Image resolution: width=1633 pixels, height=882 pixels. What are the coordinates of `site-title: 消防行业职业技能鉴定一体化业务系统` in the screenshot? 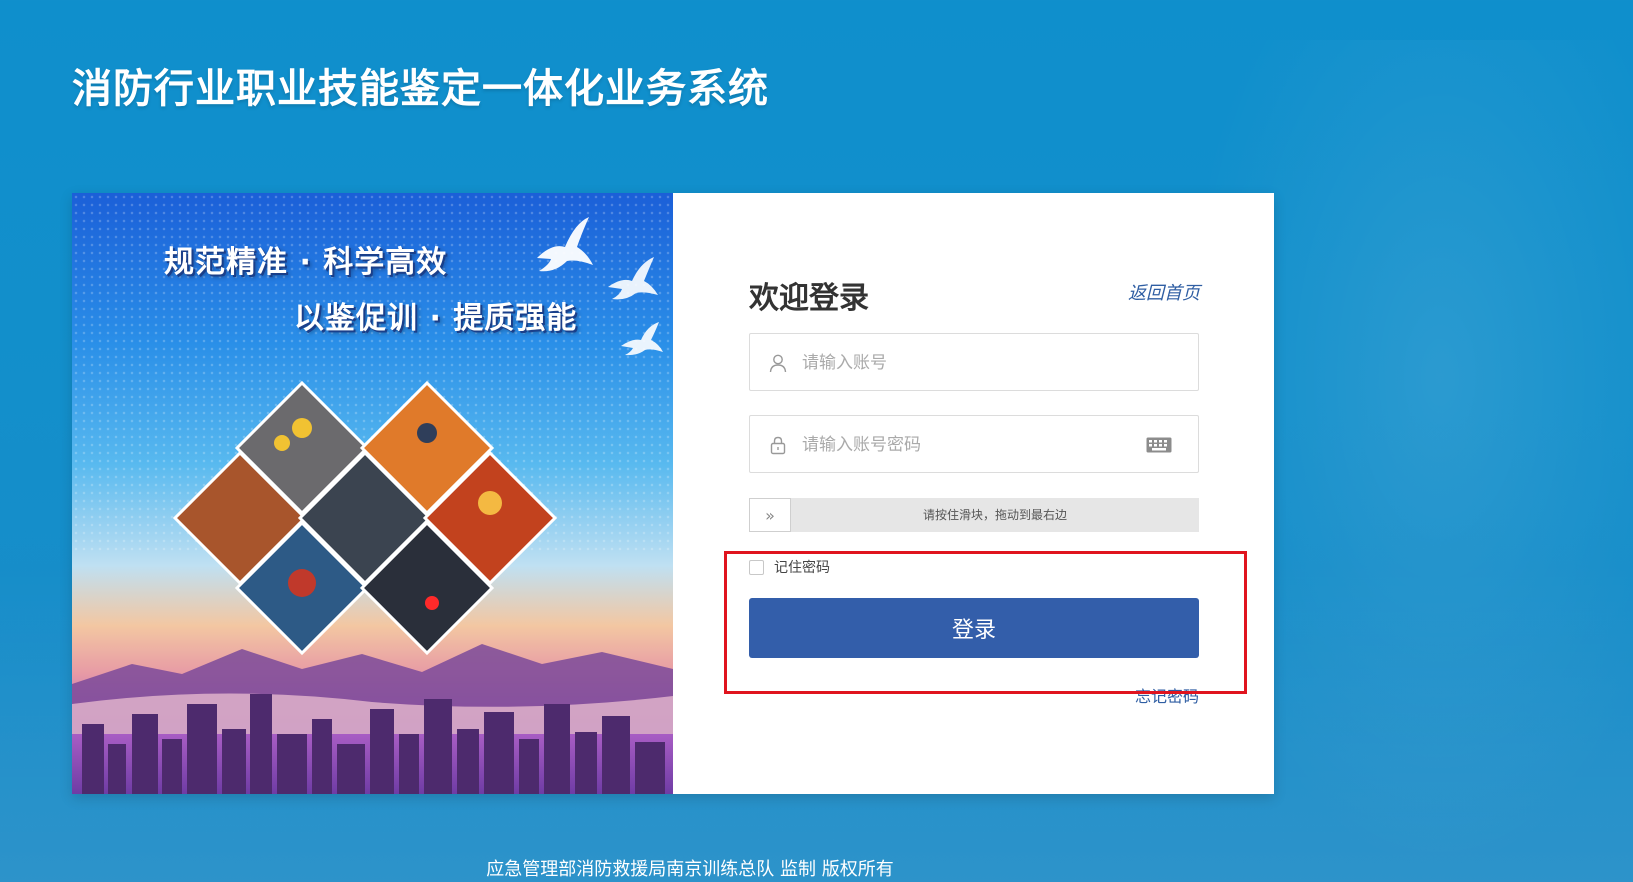 It's located at (420, 89).